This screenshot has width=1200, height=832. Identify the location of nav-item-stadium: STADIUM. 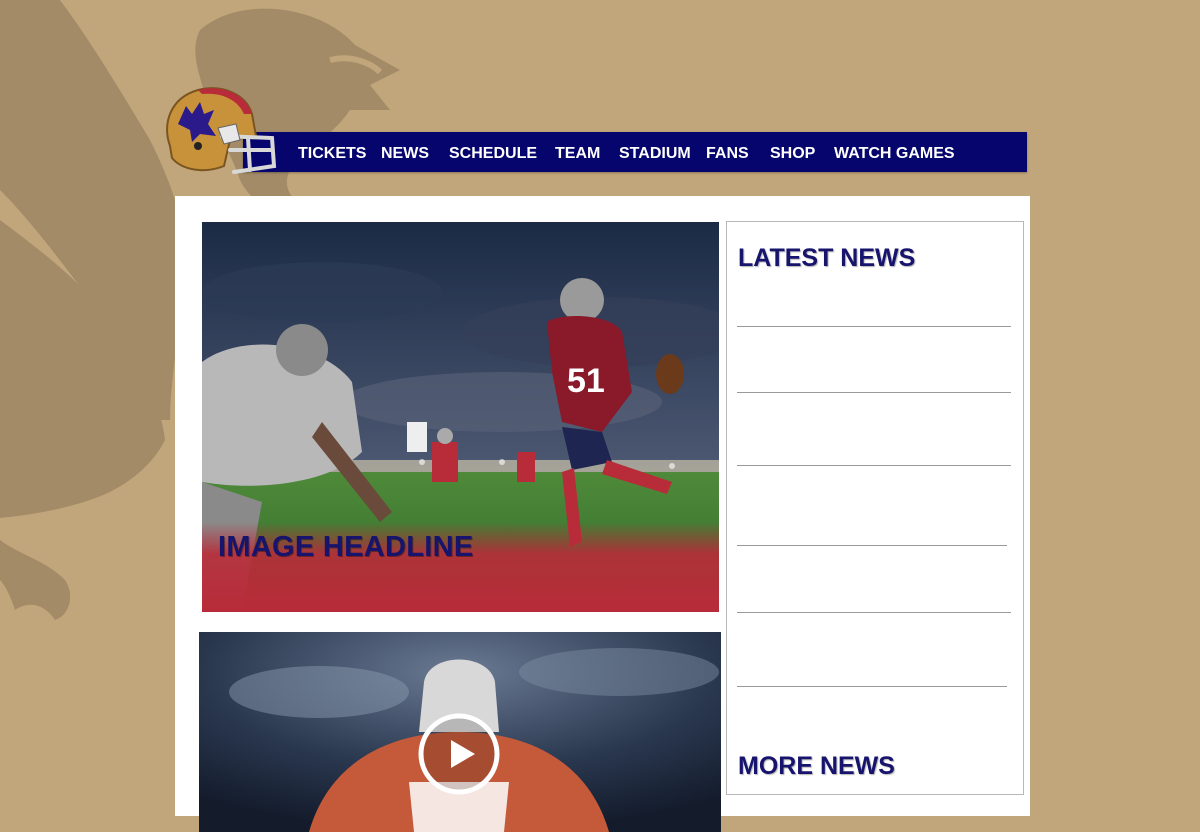
(655, 152).